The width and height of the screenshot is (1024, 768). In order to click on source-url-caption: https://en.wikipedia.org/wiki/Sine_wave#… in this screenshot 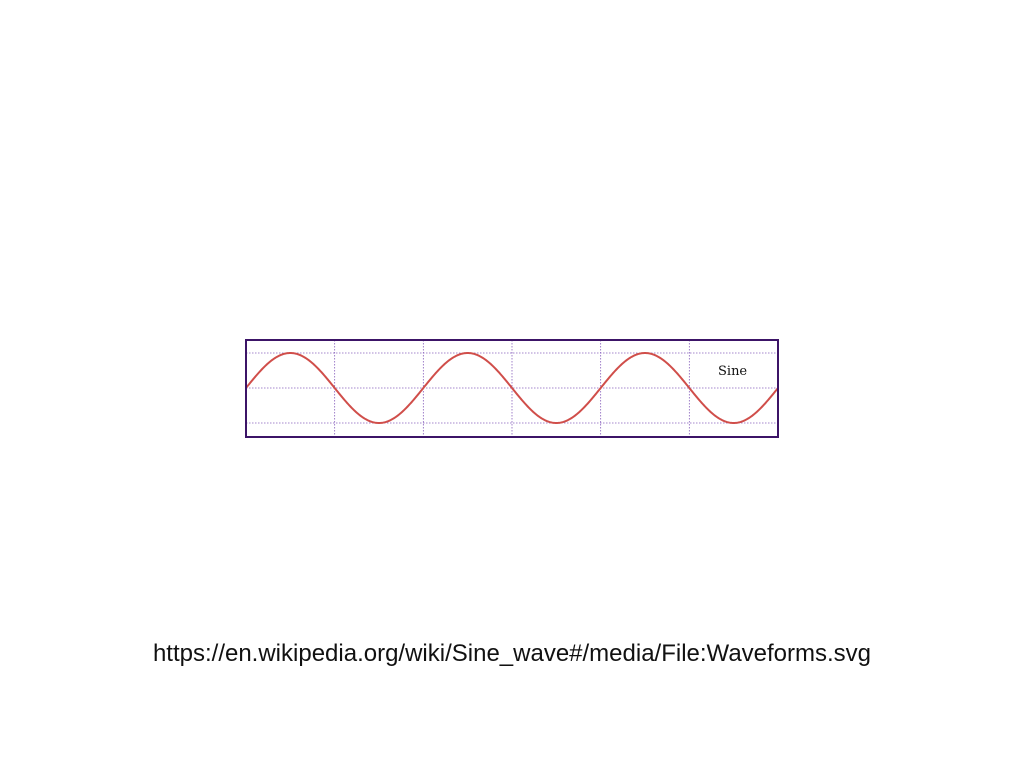, I will do `click(512, 653)`.